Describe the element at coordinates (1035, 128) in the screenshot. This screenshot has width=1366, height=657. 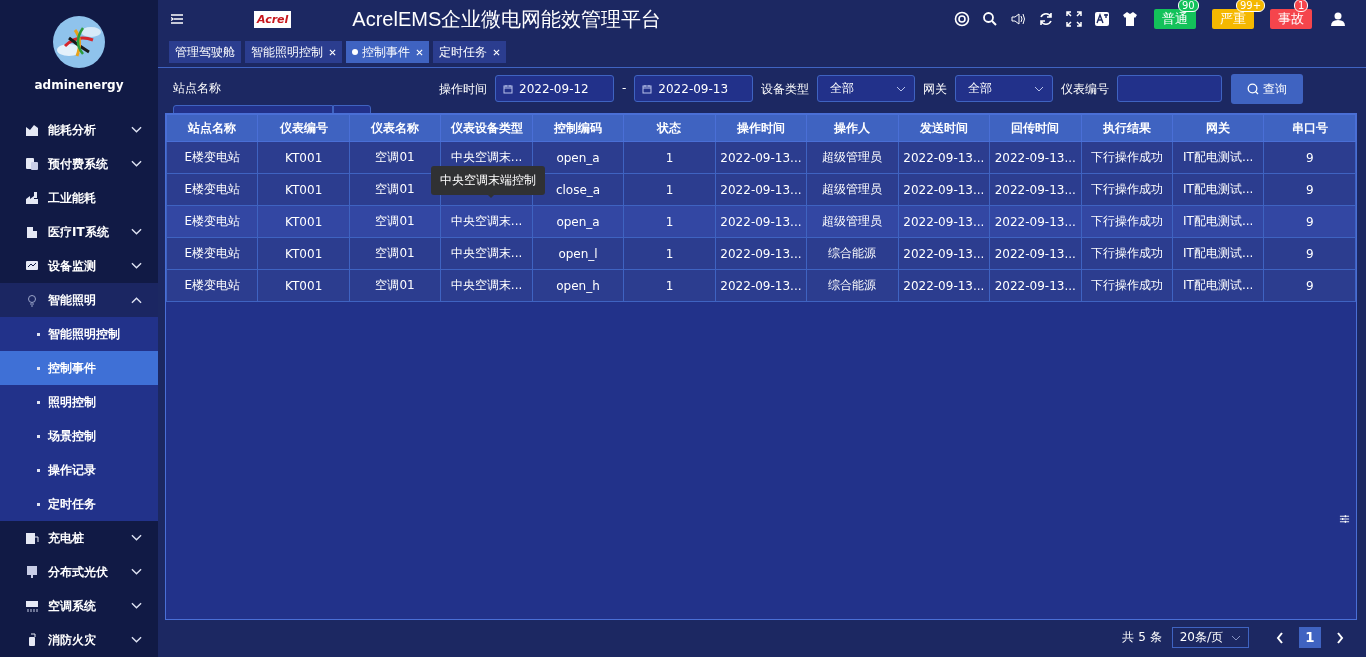
I see `column-header: 回传时间` at that location.